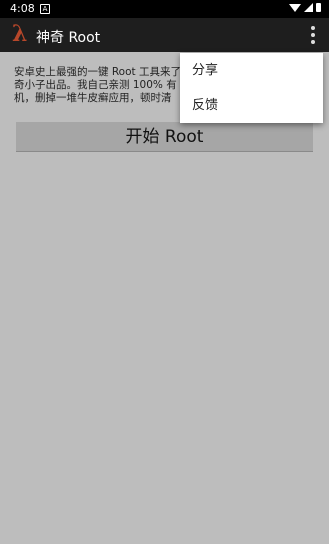 The image size is (329, 544). I want to click on status-bar: 4:08 A, so click(164, 9).